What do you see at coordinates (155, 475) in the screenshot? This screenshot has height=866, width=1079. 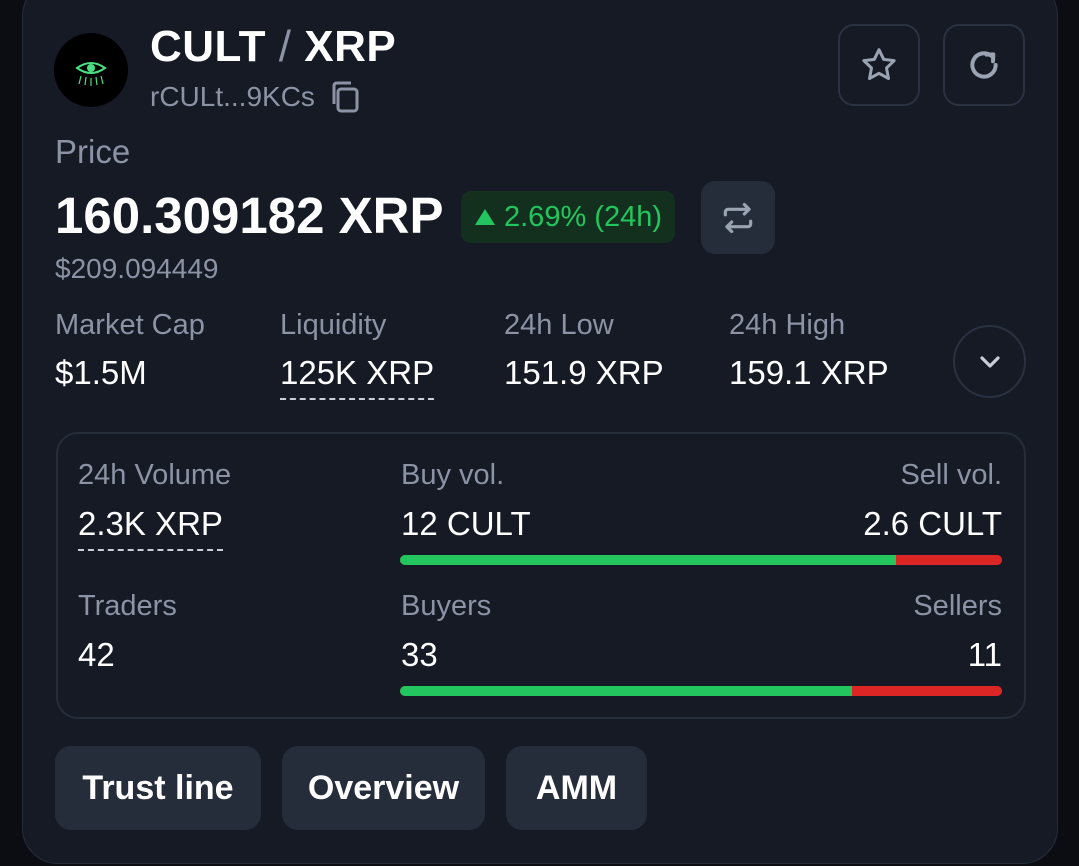 I see `volume-label: 24h Volume` at bounding box center [155, 475].